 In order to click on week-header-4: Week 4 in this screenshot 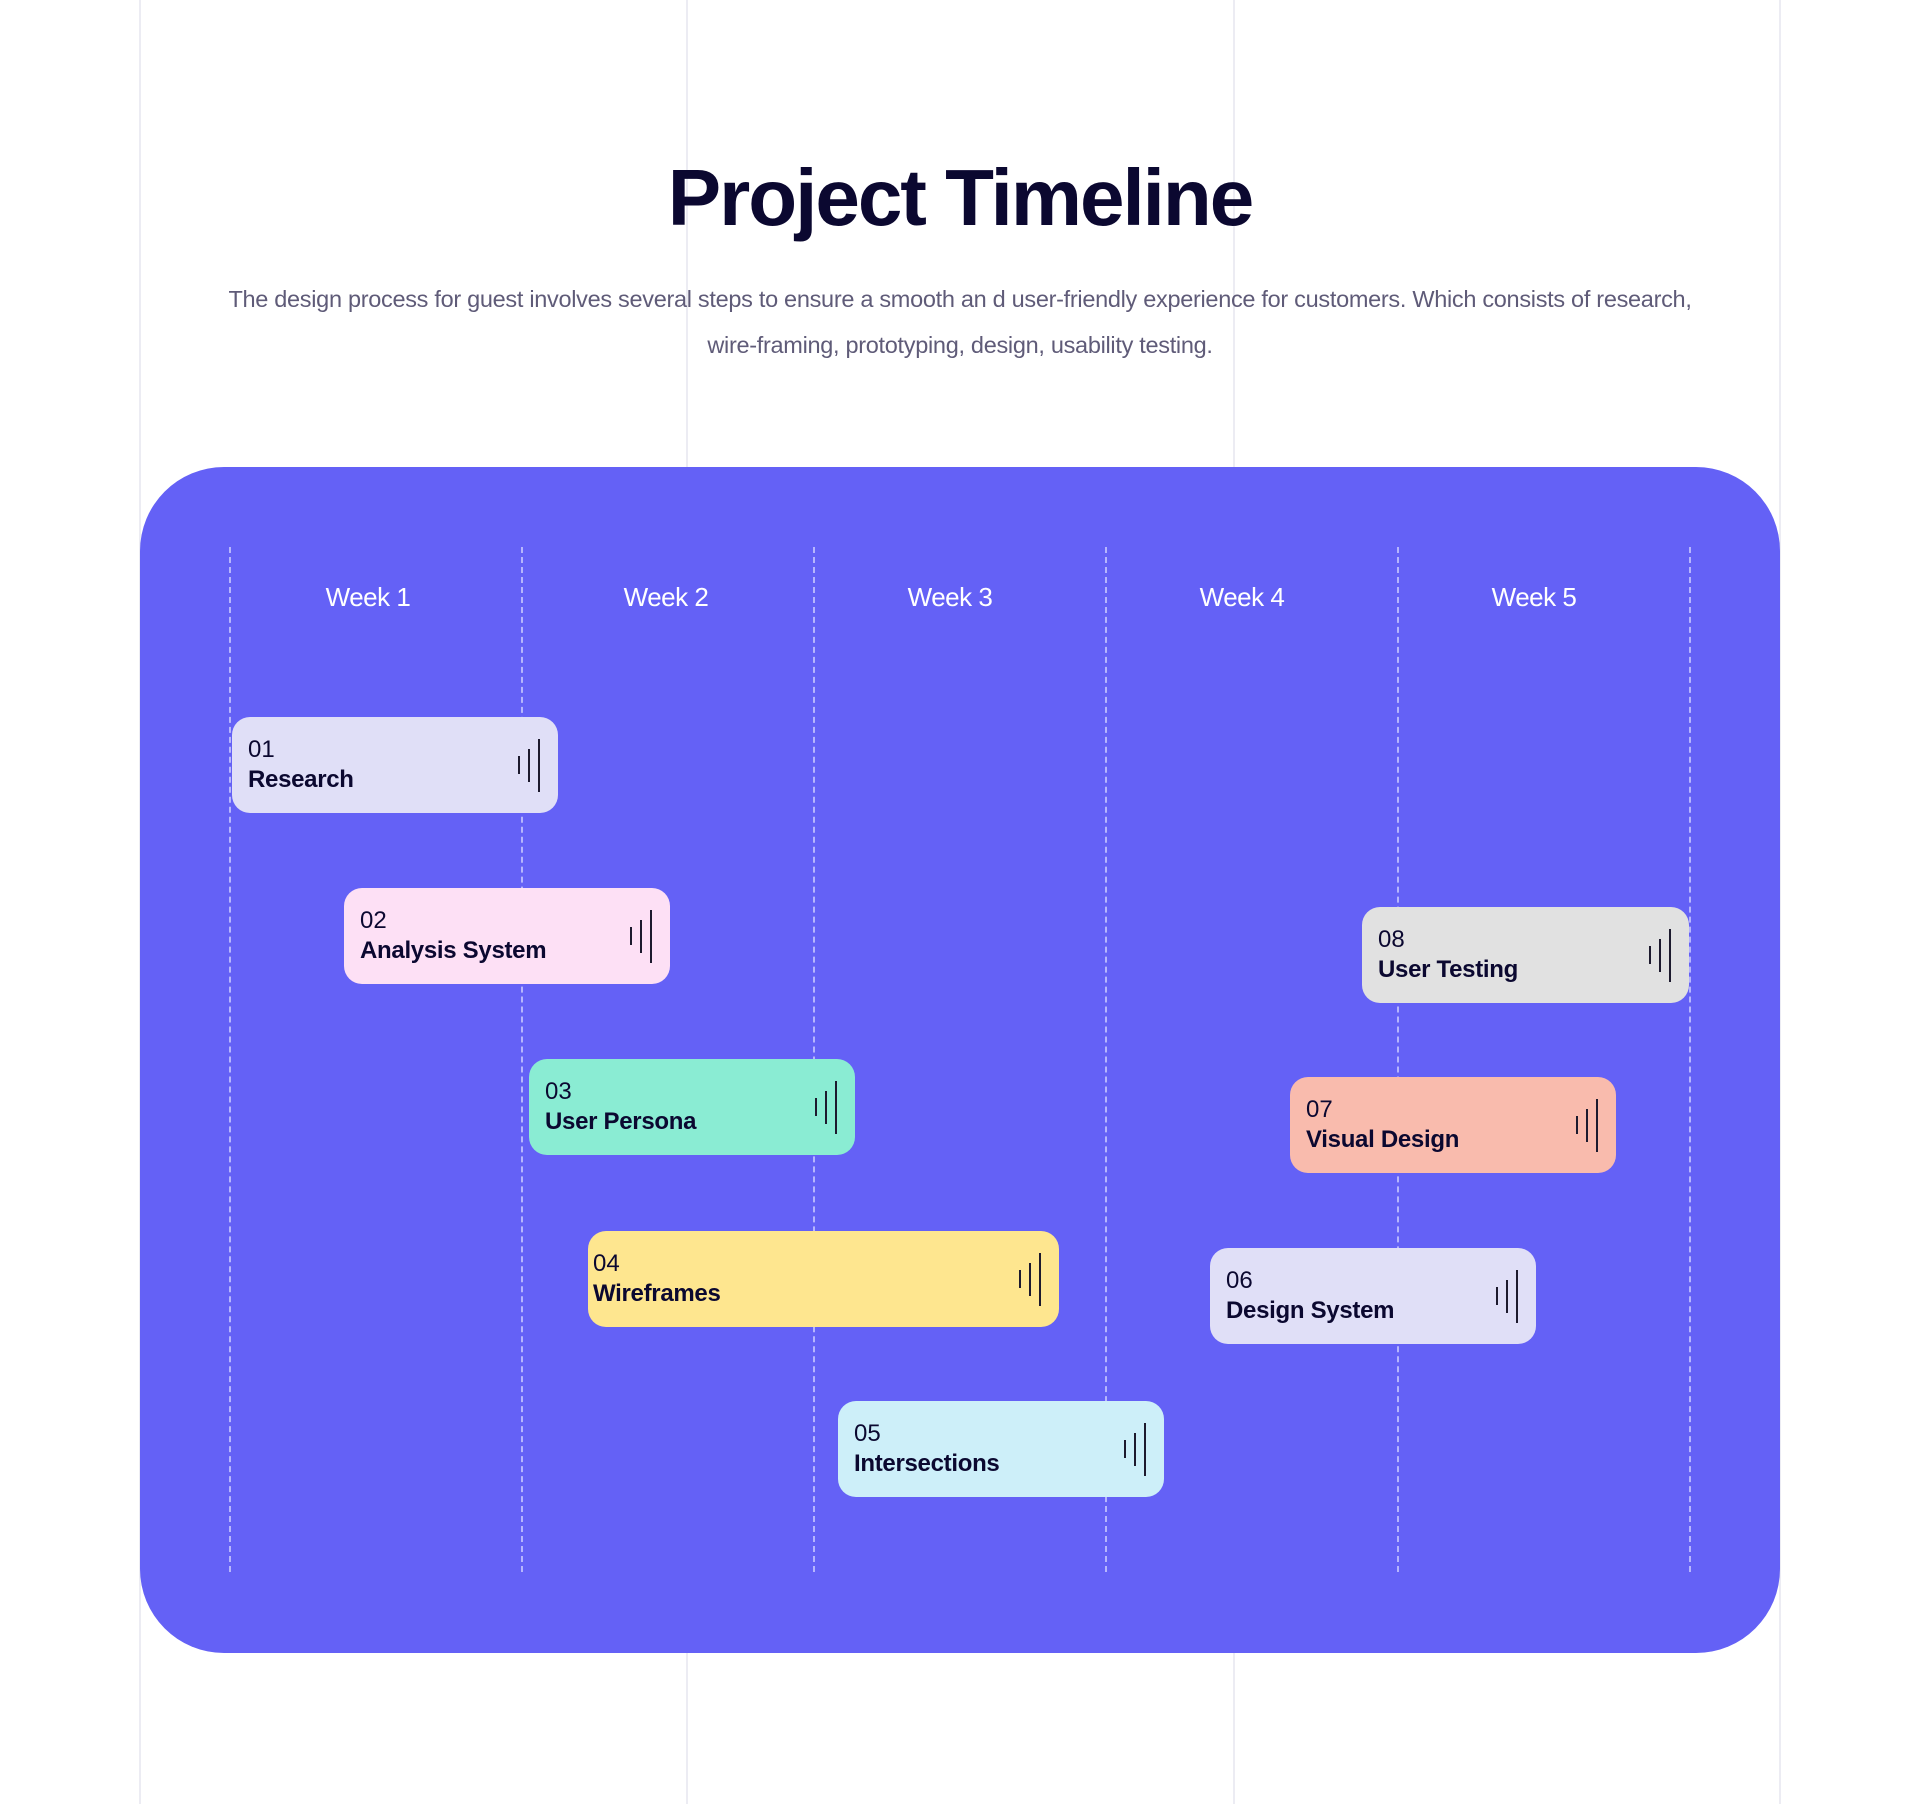, I will do `click(1242, 597)`.